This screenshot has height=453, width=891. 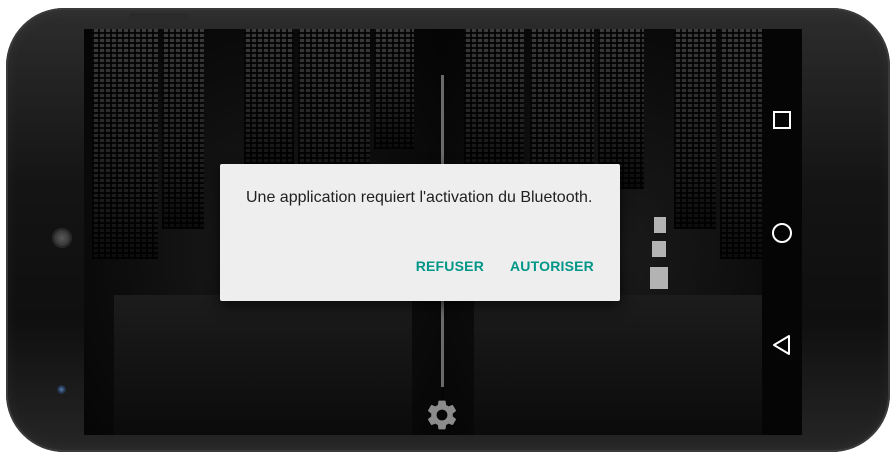 I want to click on power-button, so click(x=159, y=15).